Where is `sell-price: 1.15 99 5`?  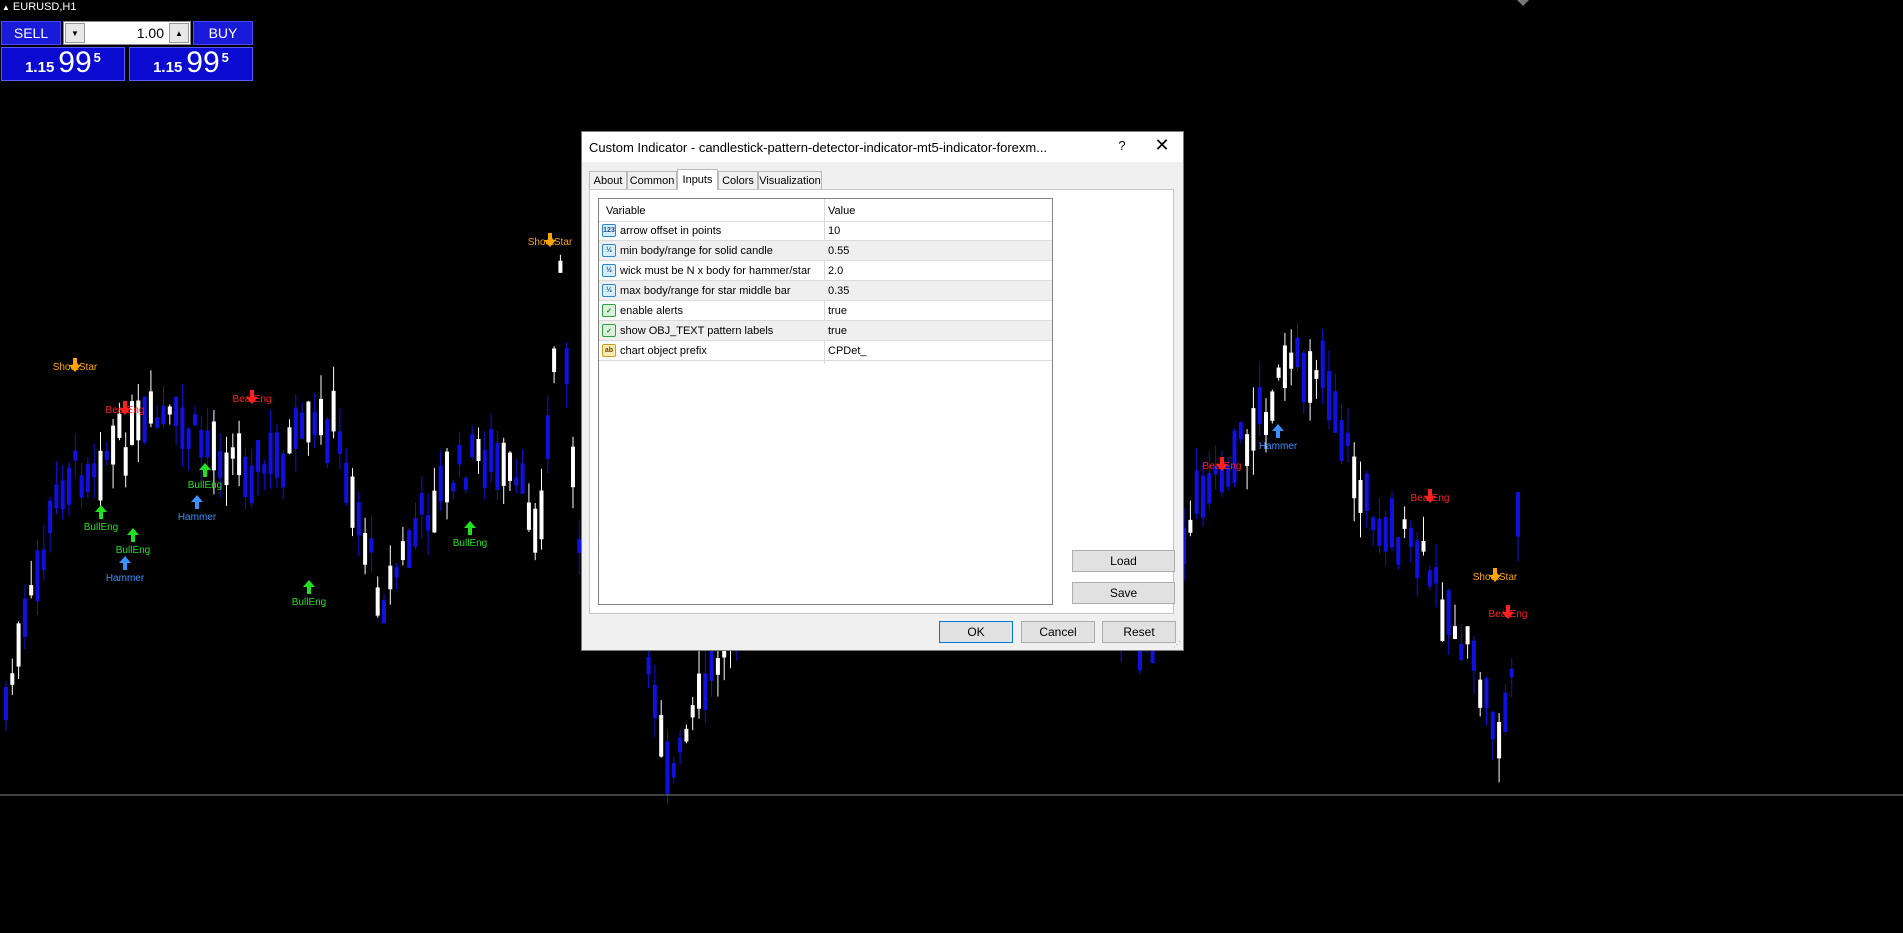
sell-price: 1.15 99 5 is located at coordinates (63, 64).